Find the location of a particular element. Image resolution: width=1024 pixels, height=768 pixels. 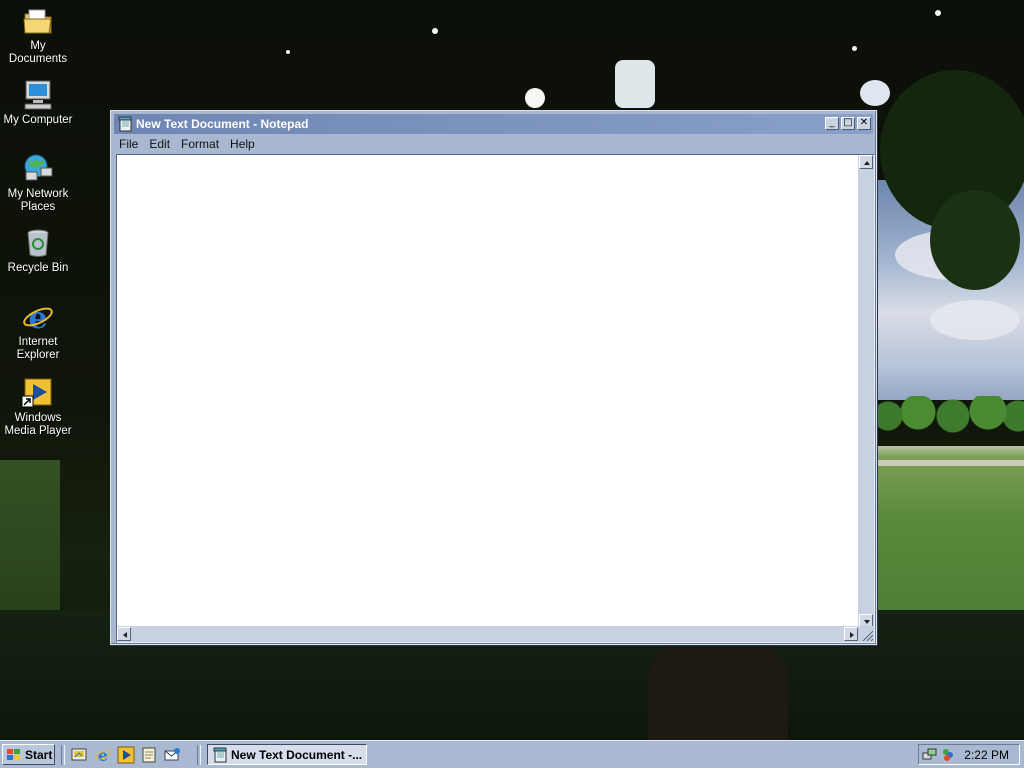

desktop-icon-my-documents: My Documents is located at coordinates (38, 35).